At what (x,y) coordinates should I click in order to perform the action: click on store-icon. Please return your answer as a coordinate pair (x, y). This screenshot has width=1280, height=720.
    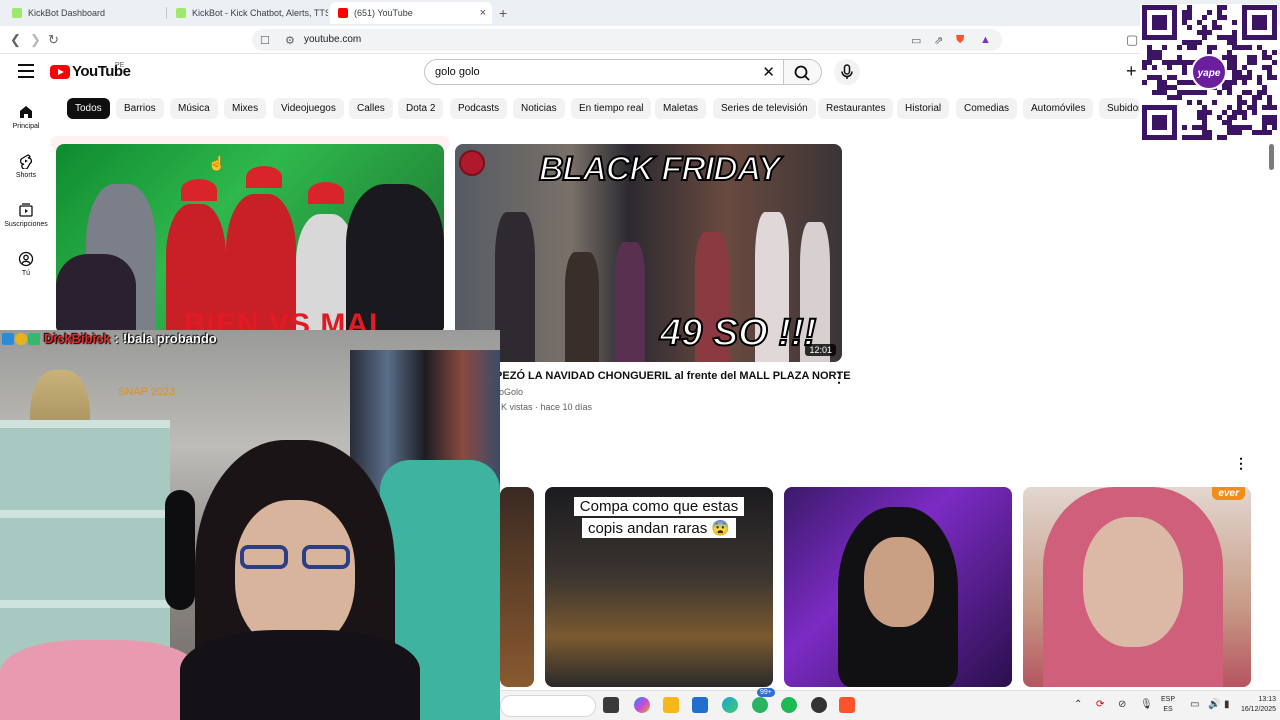
    Looking at the image, I should click on (700, 705).